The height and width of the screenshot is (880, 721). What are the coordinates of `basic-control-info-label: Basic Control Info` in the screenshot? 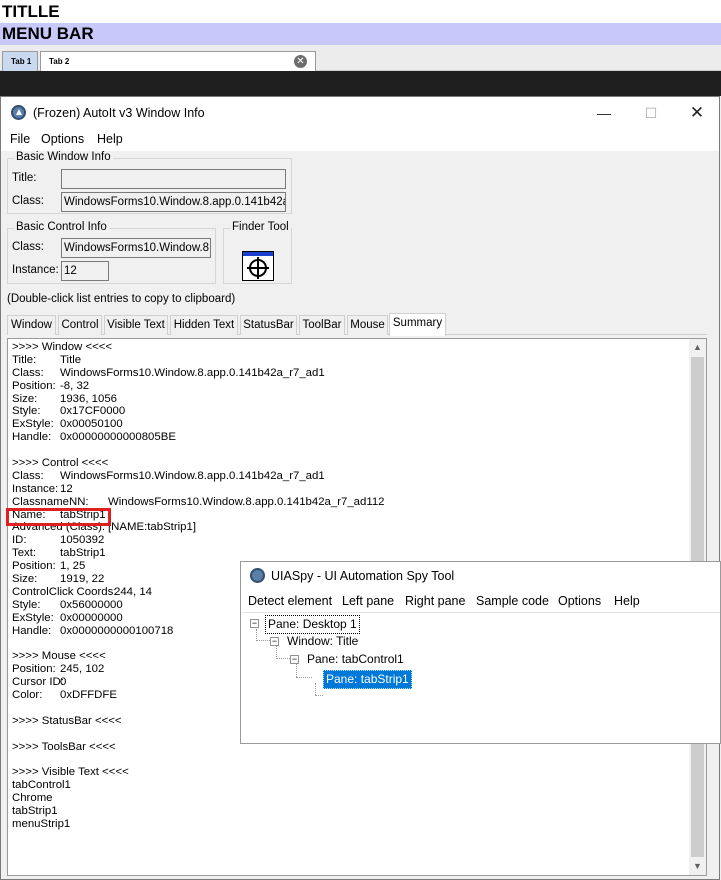 It's located at (61, 227).